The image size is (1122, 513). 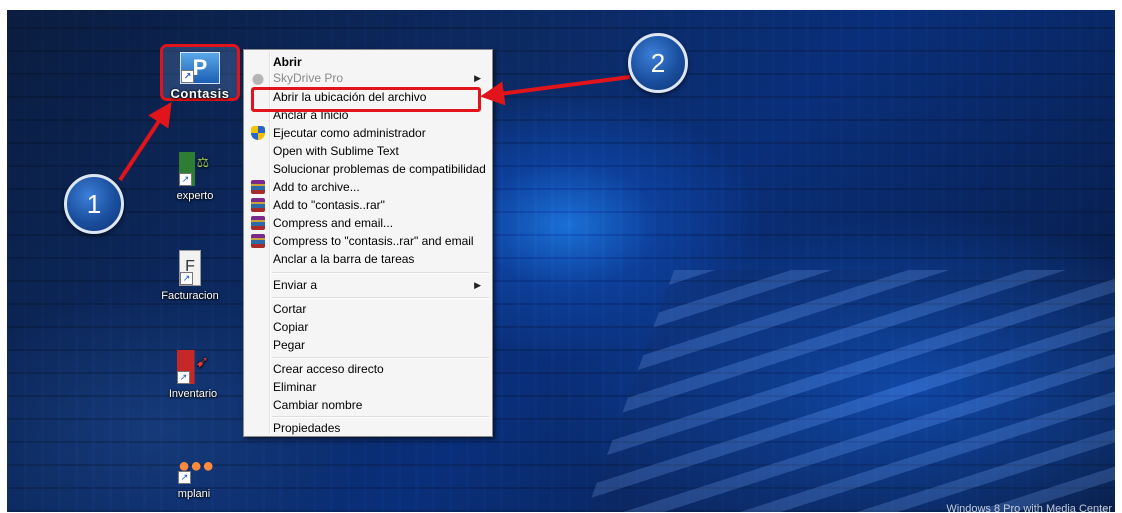 I want to click on annotation-badge-2: 2, so click(x=658, y=63).